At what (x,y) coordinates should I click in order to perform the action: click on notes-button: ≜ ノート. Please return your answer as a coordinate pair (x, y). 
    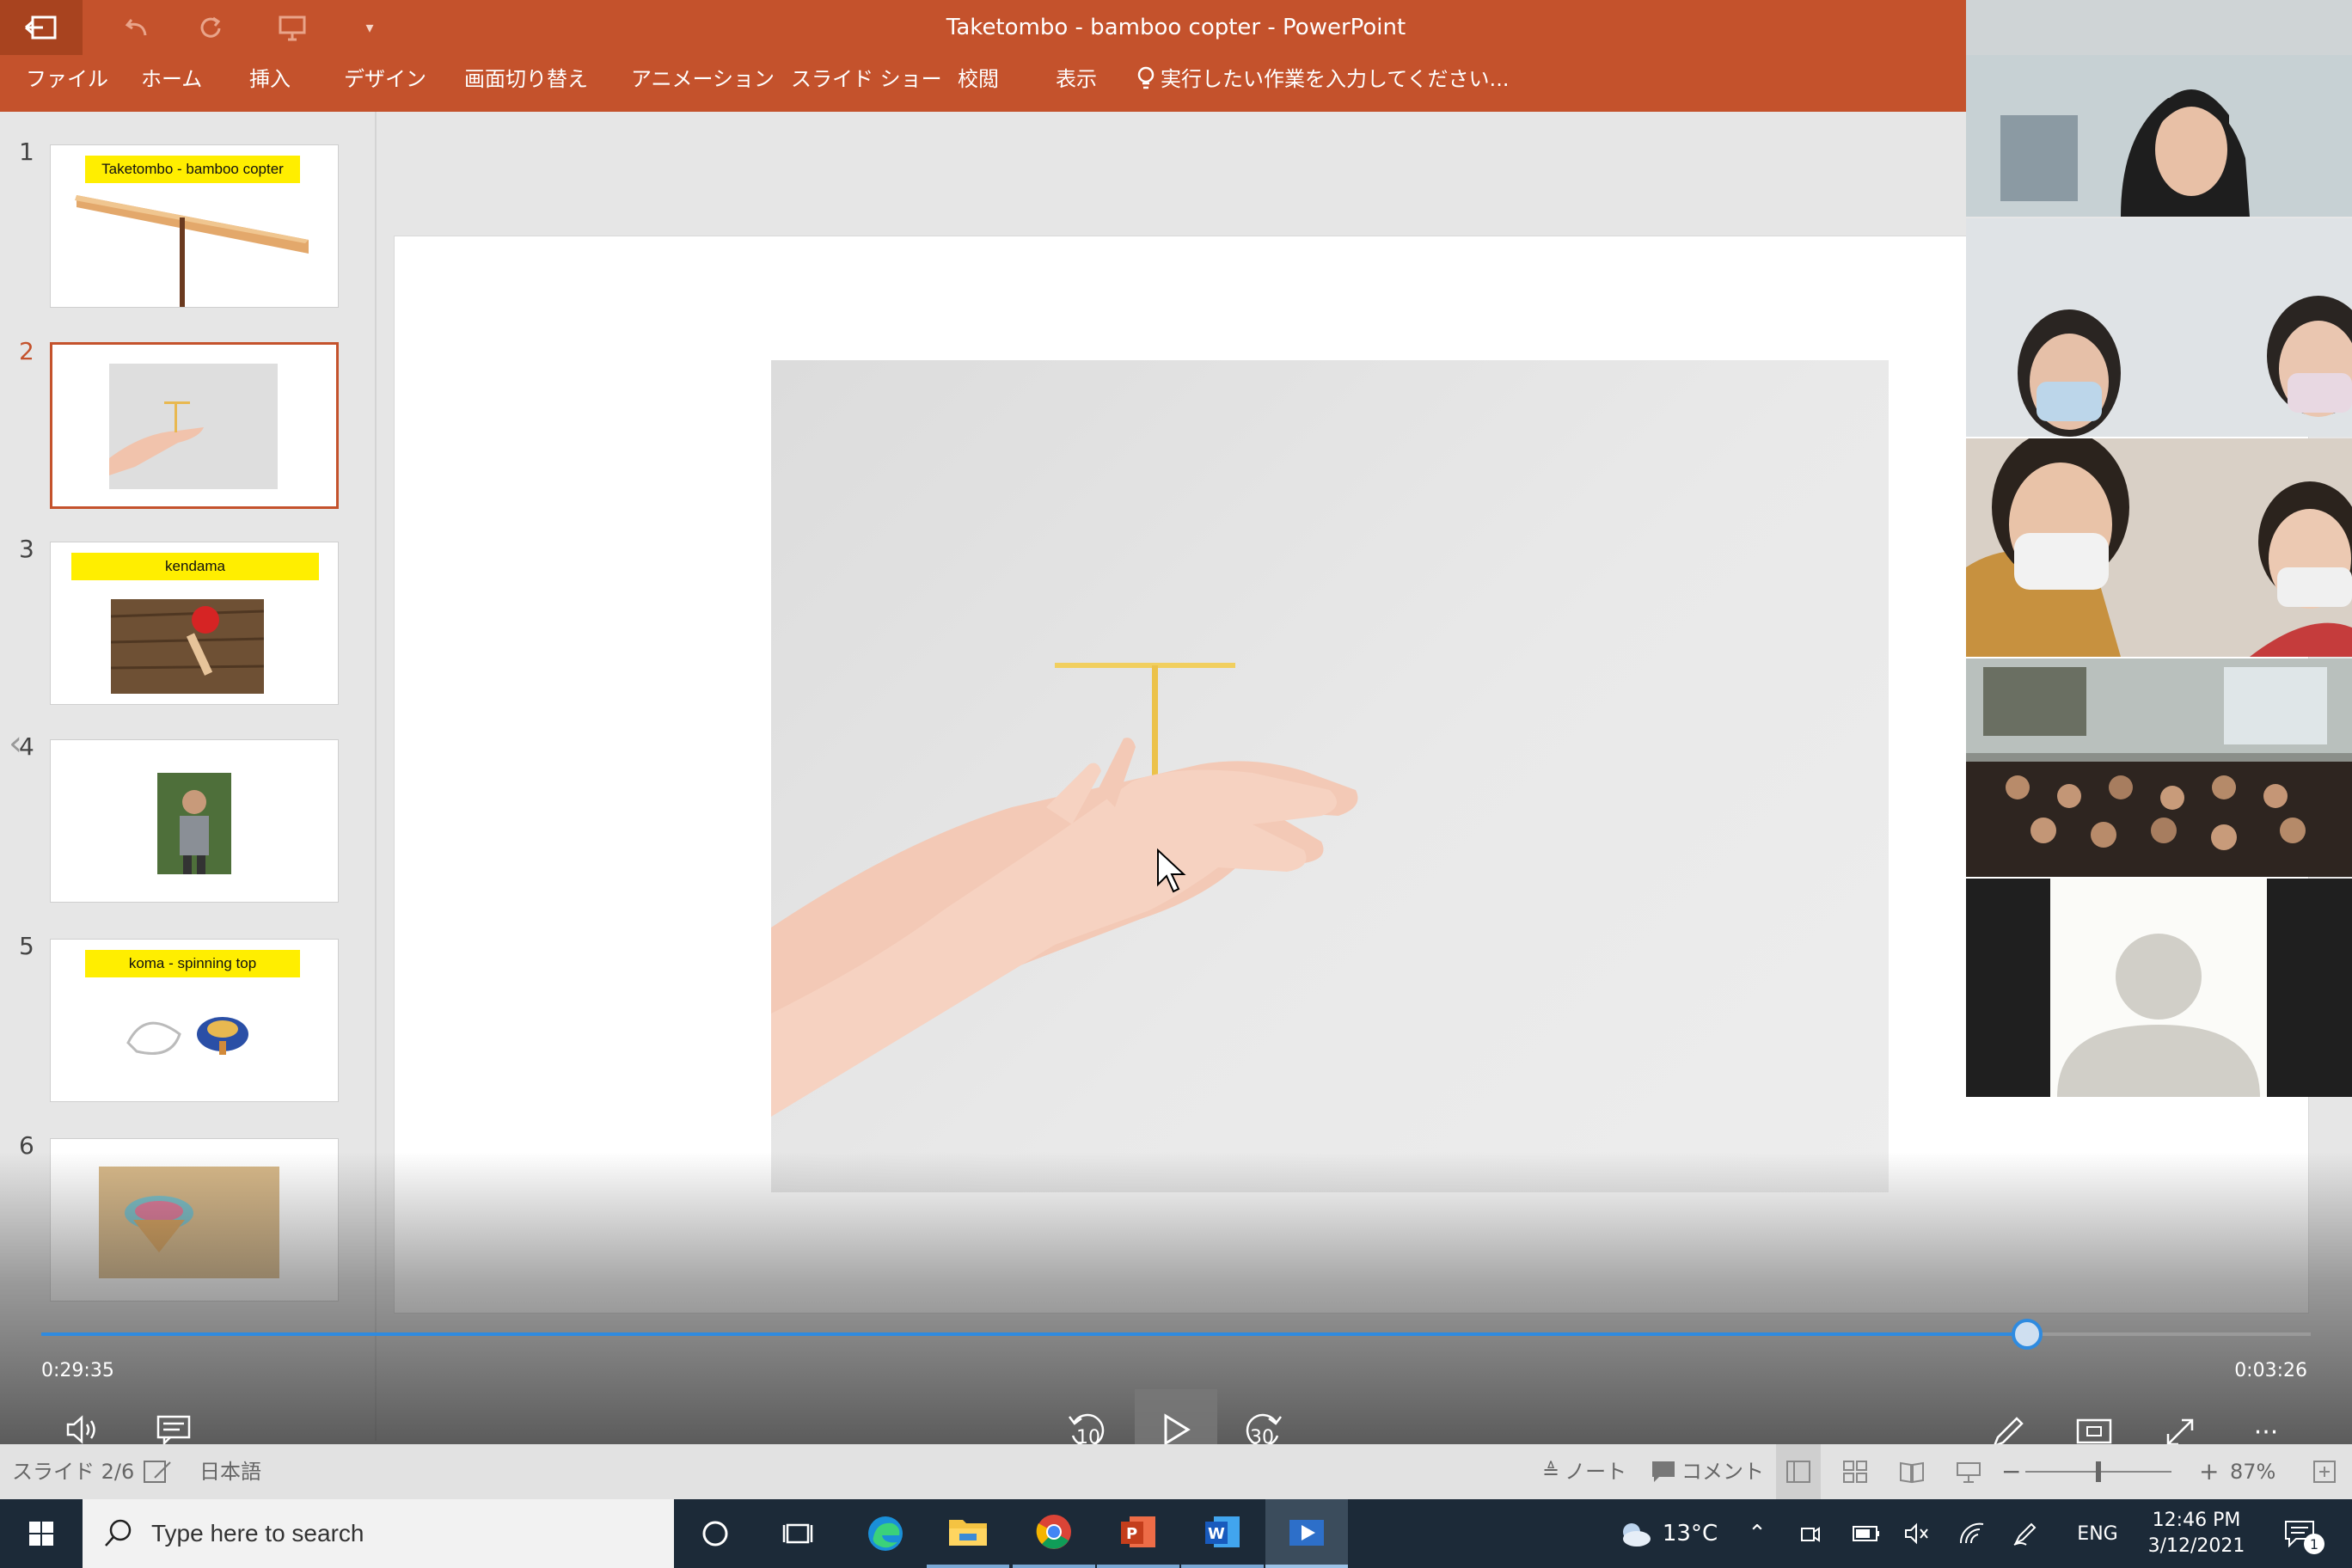
    Looking at the image, I should click on (1584, 1471).